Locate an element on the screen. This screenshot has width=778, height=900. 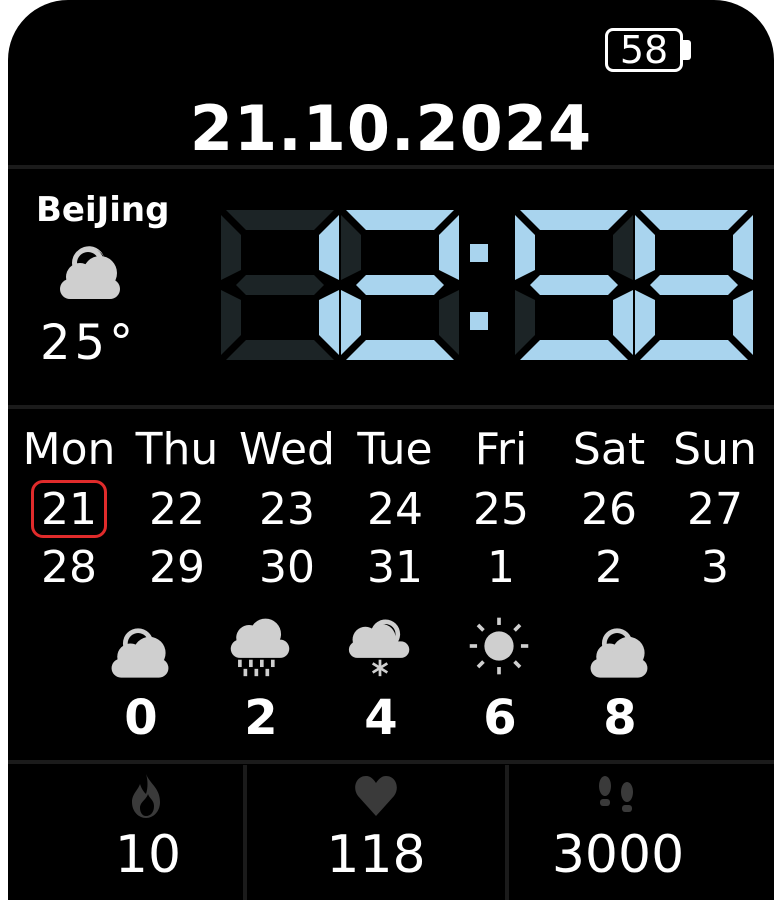
weekday-label: Sat is located at coordinates (609, 449).